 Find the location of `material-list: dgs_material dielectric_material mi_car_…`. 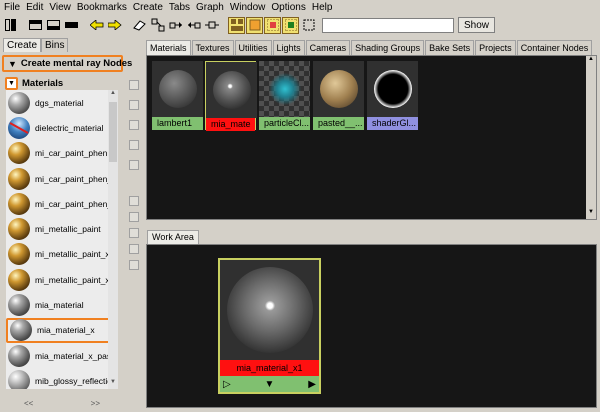

material-list: dgs_material dielectric_material mi_car_… is located at coordinates (62, 239).